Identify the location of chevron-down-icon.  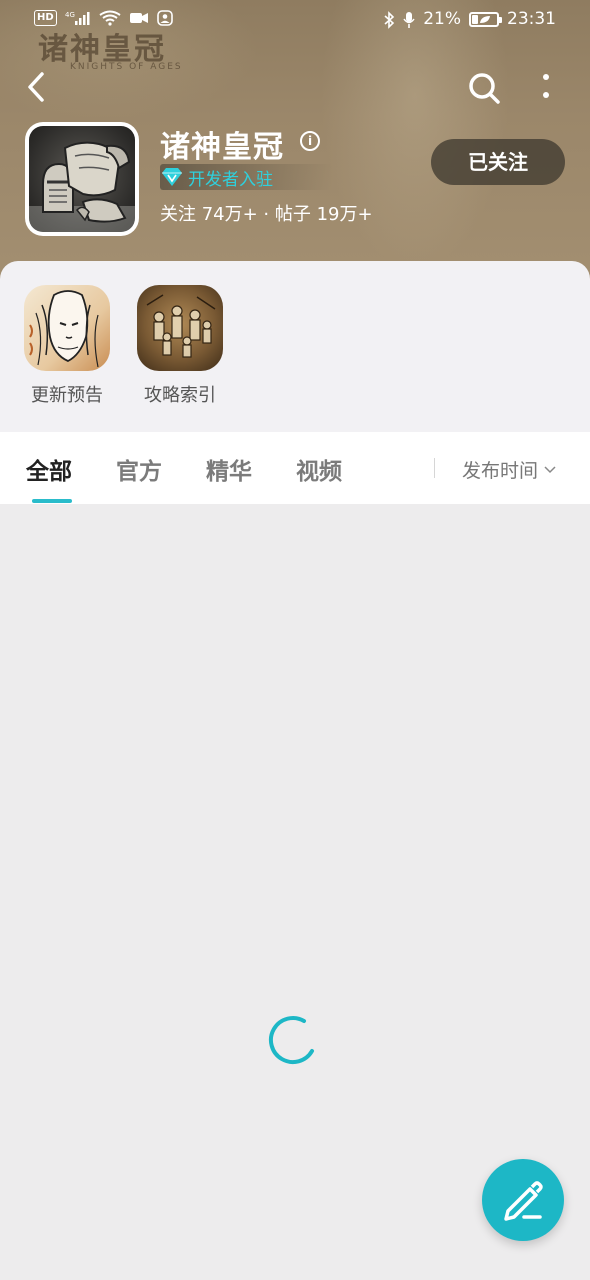
(550, 469).